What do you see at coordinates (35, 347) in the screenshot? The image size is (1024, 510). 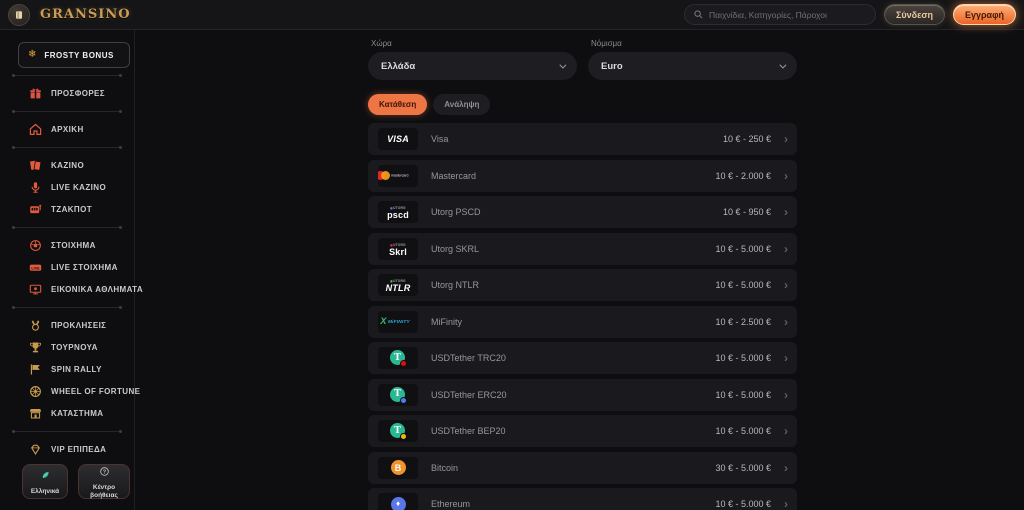 I see `trophy-icon` at bounding box center [35, 347].